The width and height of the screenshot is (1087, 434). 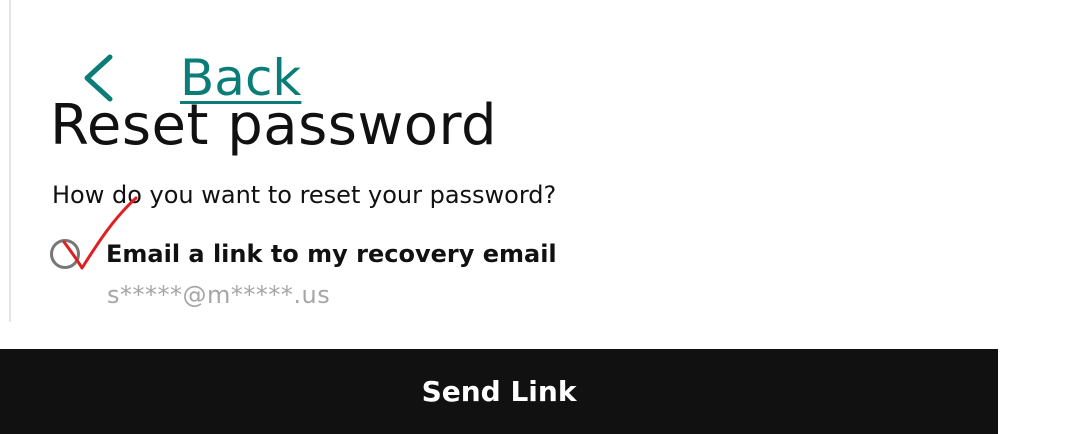 I want to click on recovery-email-radio, so click(x=65, y=254).